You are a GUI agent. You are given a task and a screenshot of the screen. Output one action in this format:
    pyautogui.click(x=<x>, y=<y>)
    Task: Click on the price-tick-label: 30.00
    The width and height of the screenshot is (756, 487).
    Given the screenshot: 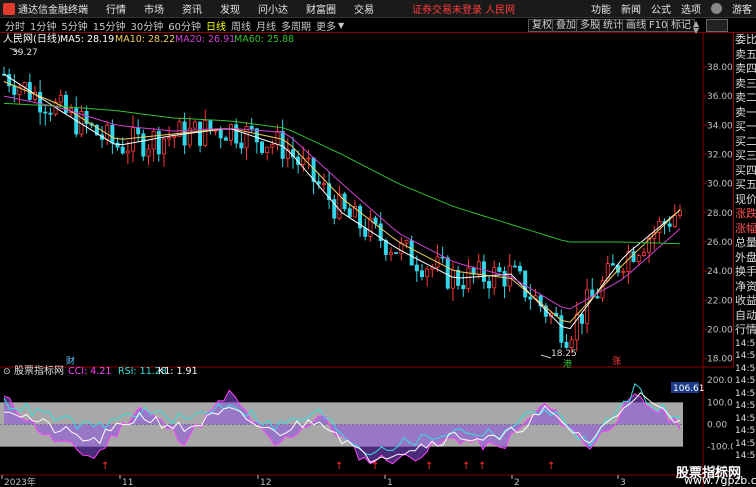 What is the action you would take?
    pyautogui.click(x=720, y=185)
    